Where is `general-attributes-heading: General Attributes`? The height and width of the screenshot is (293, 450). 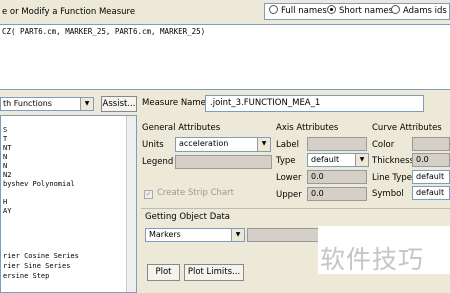
general-attributes-heading: General Attributes is located at coordinates (181, 128).